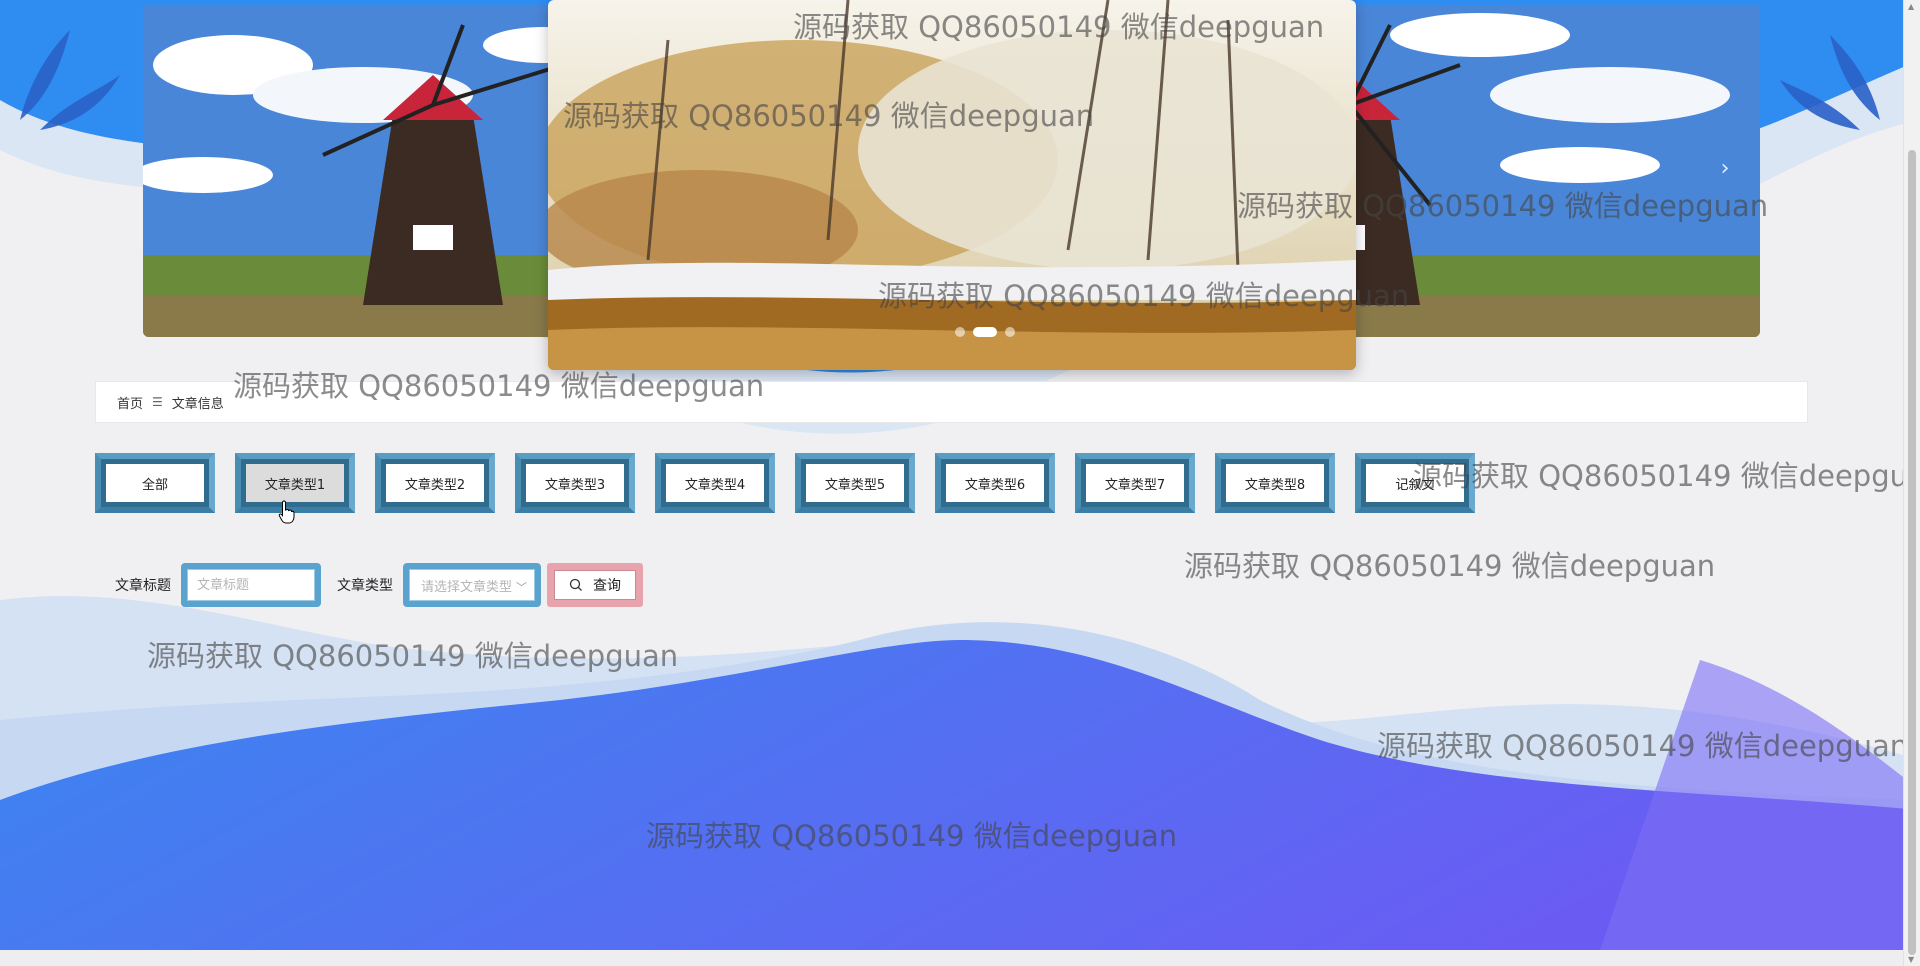 The image size is (1920, 966). What do you see at coordinates (295, 483) in the screenshot?
I see `category-label: 文章类型1` at bounding box center [295, 483].